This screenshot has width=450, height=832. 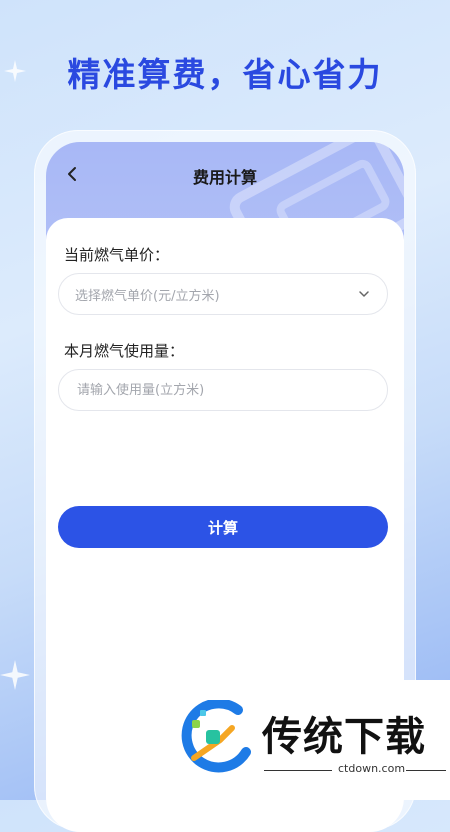 I want to click on usage-input, so click(x=223, y=390).